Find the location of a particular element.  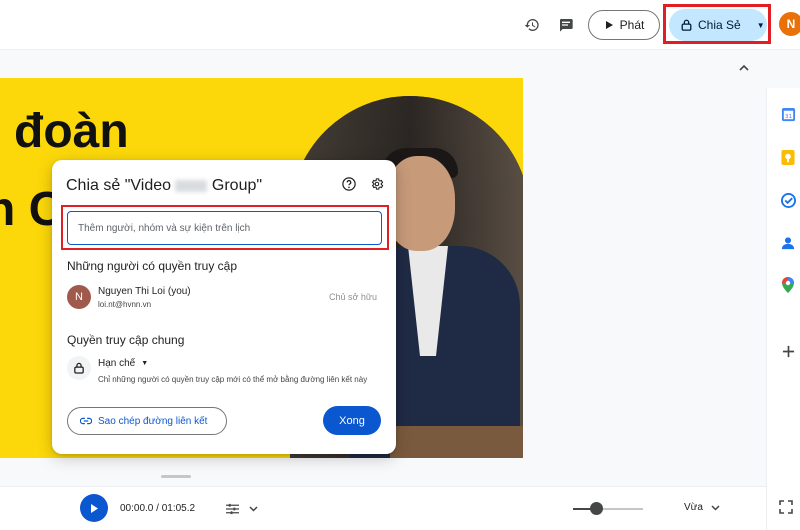

keep-icon is located at coordinates (788, 157).